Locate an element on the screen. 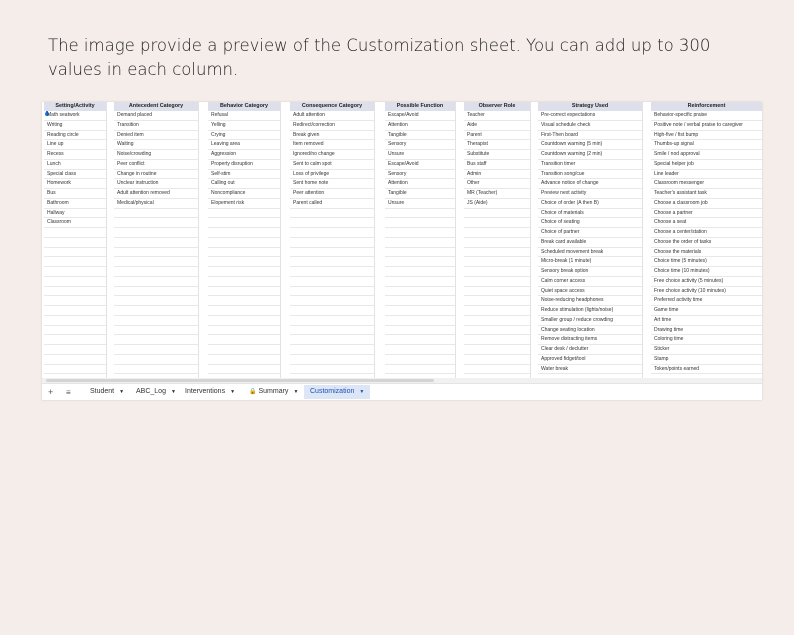 This screenshot has width=794, height=635. table-cell: Choose a partner is located at coordinates (706, 214).